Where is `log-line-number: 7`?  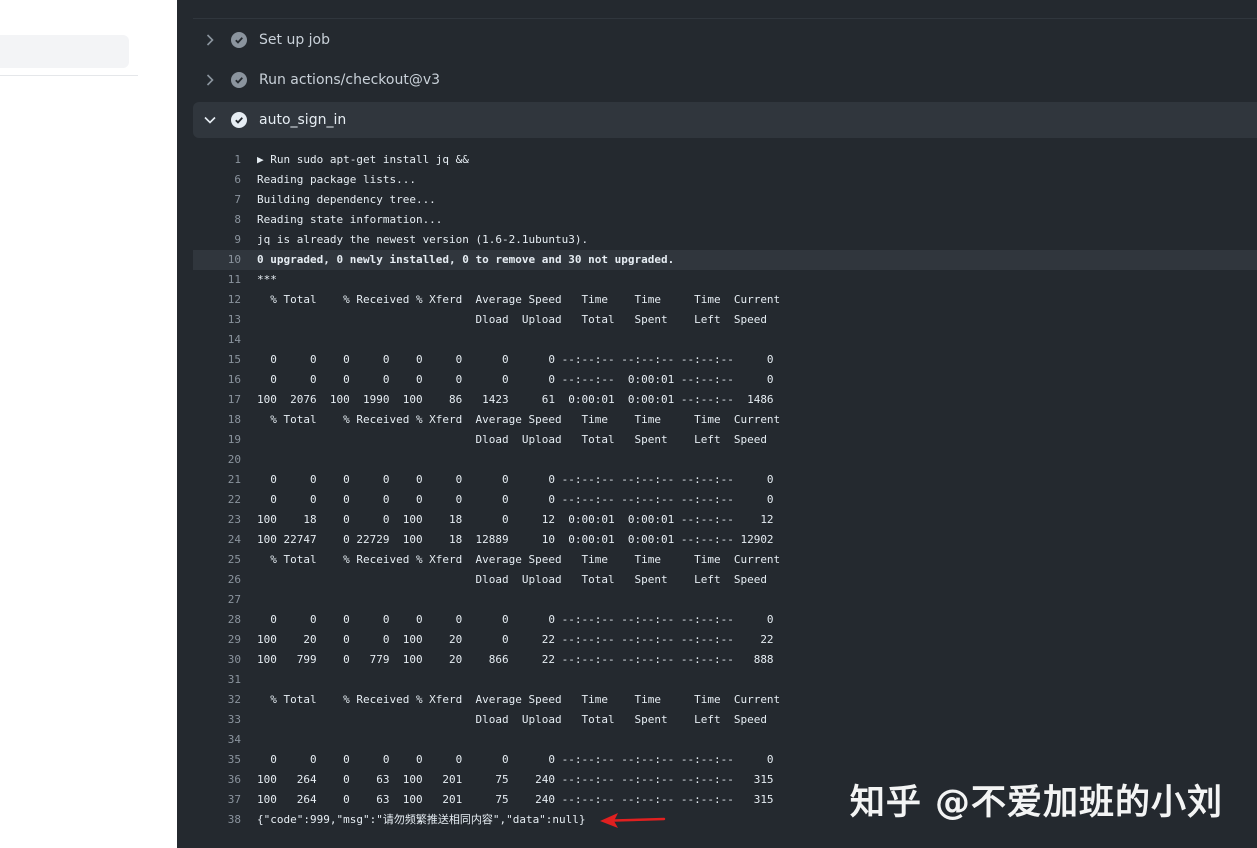
log-line-number: 7 is located at coordinates (225, 200).